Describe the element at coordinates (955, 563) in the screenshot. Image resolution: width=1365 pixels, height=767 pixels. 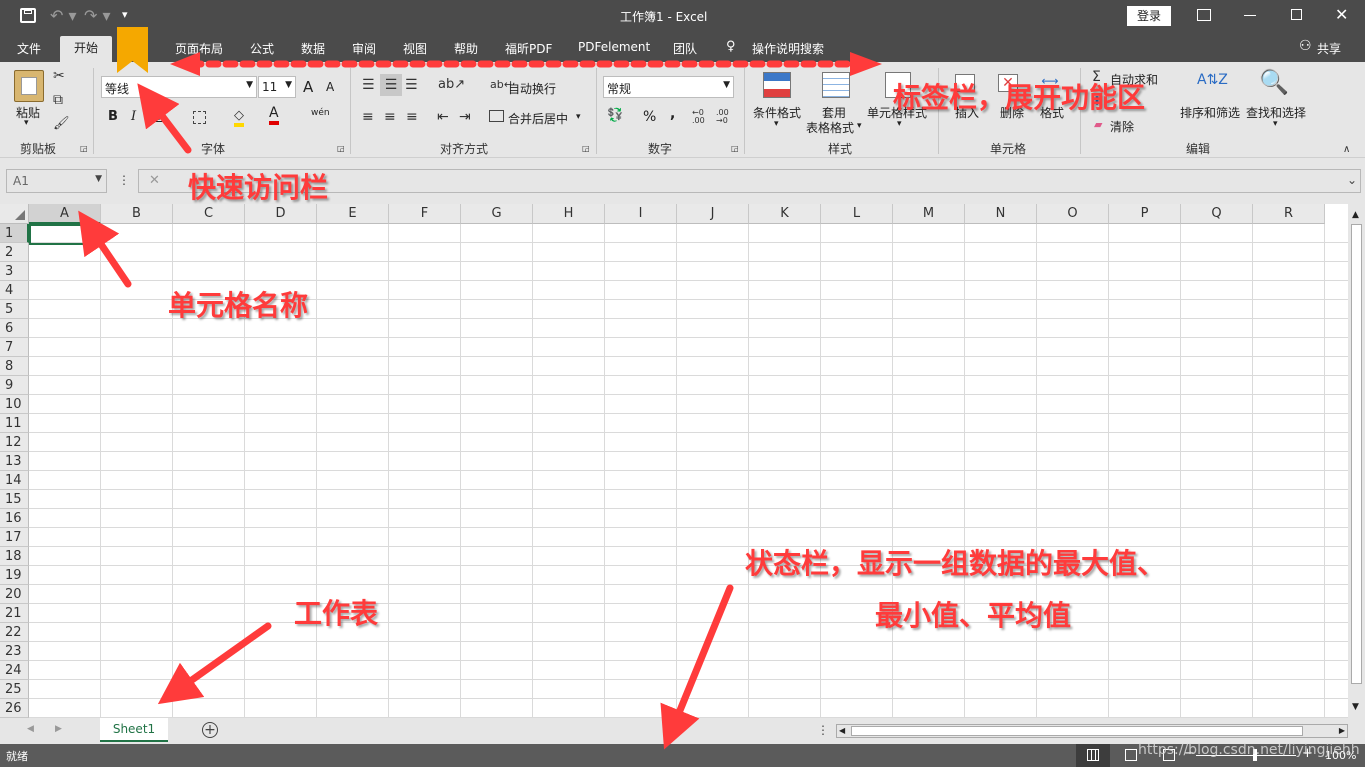
I see `annotation-status-1: 状态栏，显示一组数据的最大值、` at that location.